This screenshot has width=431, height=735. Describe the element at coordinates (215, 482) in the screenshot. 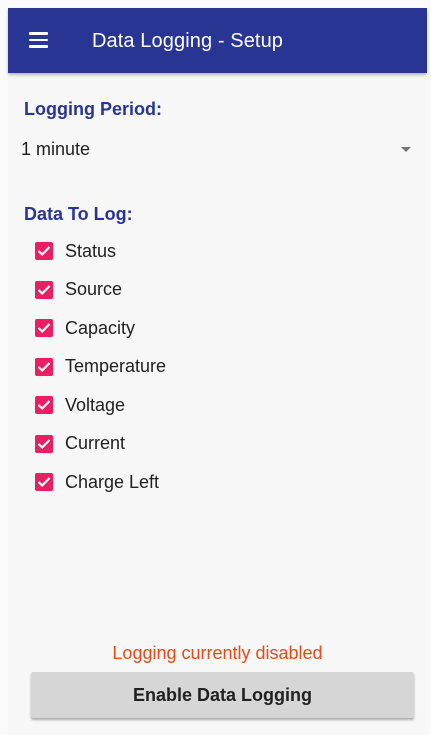

I see `checkbox-charge-left: Charge Left` at that location.